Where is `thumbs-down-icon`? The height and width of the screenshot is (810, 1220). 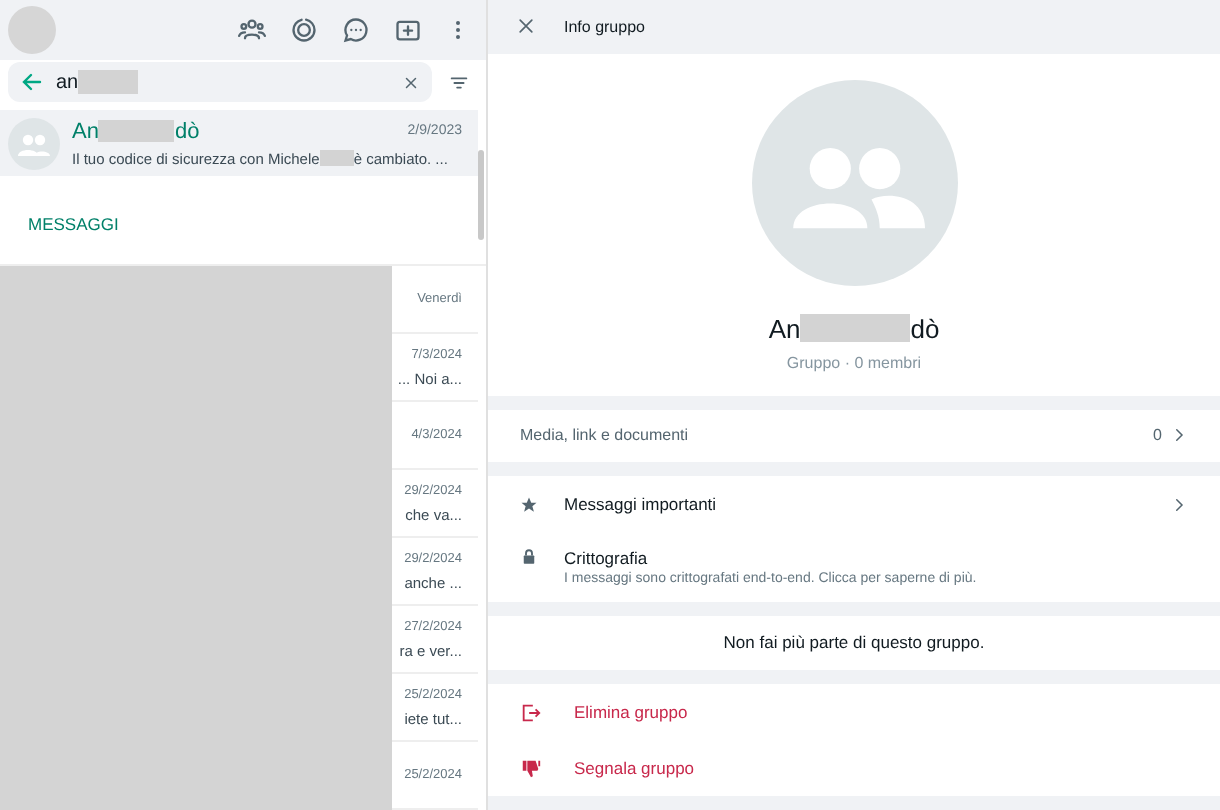 thumbs-down-icon is located at coordinates (531, 768).